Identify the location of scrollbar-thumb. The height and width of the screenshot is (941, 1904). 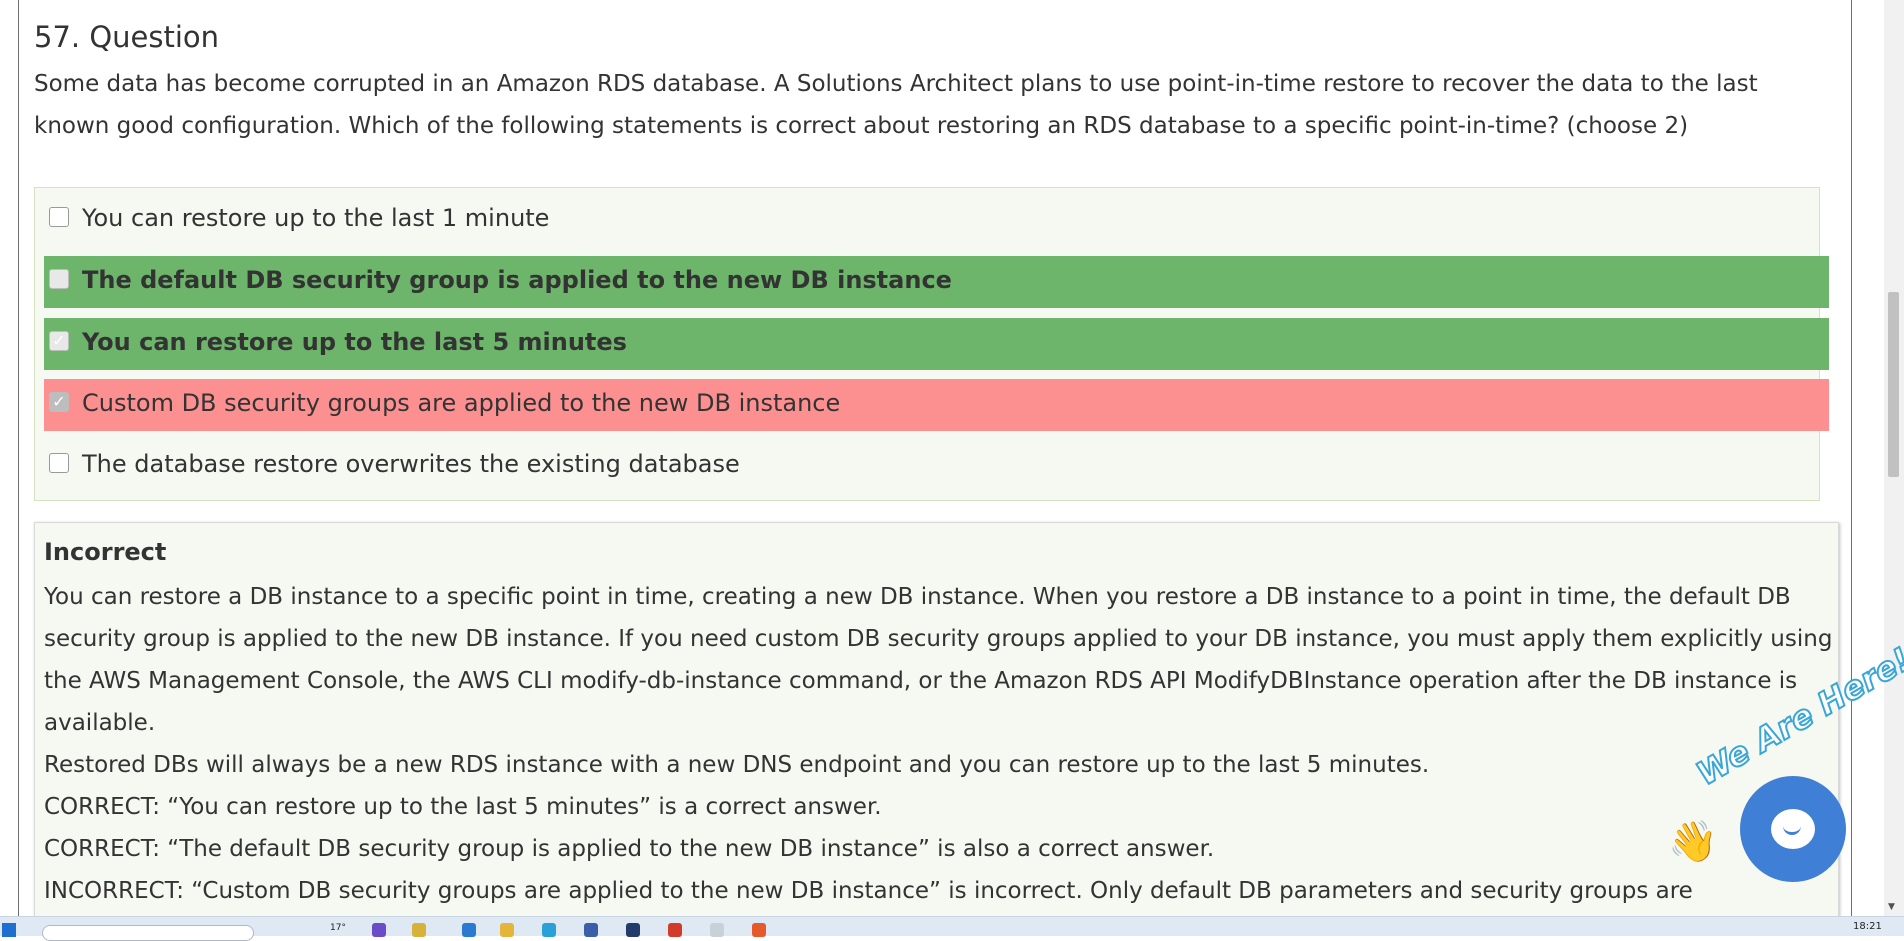
(1893, 384).